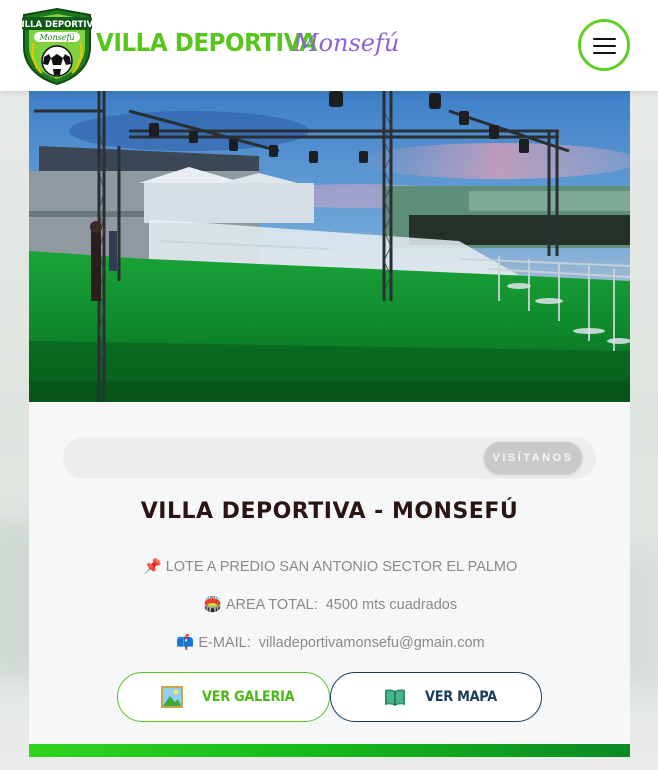 The width and height of the screenshot is (658, 770). I want to click on area-line: 🏟️ AREA TOTAL: 4500 mts cuadrados, so click(329, 604).